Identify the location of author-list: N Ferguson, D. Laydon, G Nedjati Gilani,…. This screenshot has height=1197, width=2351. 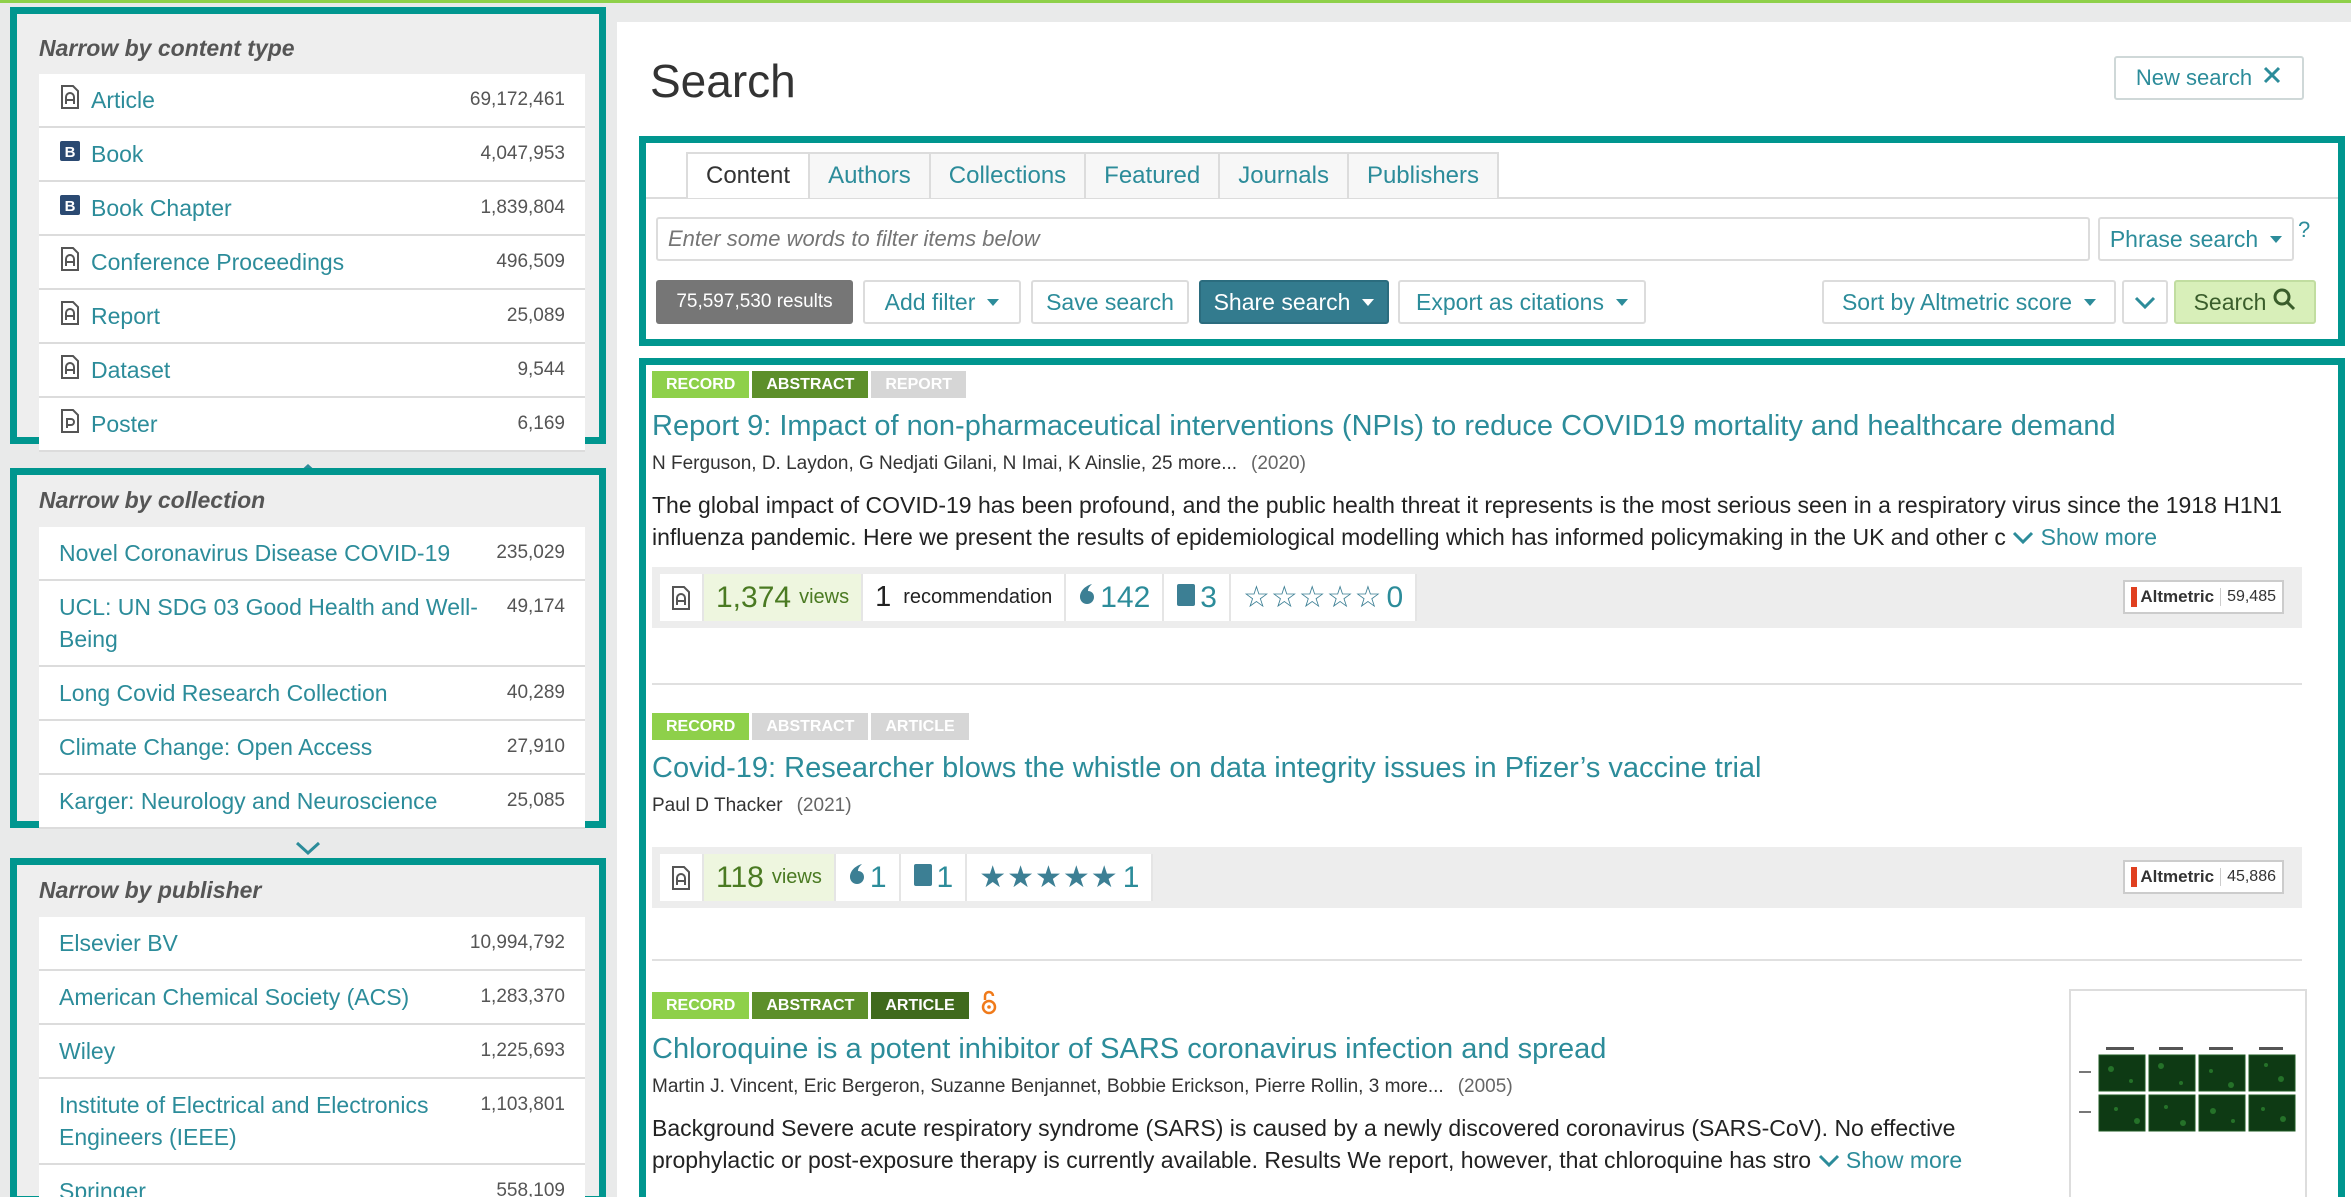
(944, 463).